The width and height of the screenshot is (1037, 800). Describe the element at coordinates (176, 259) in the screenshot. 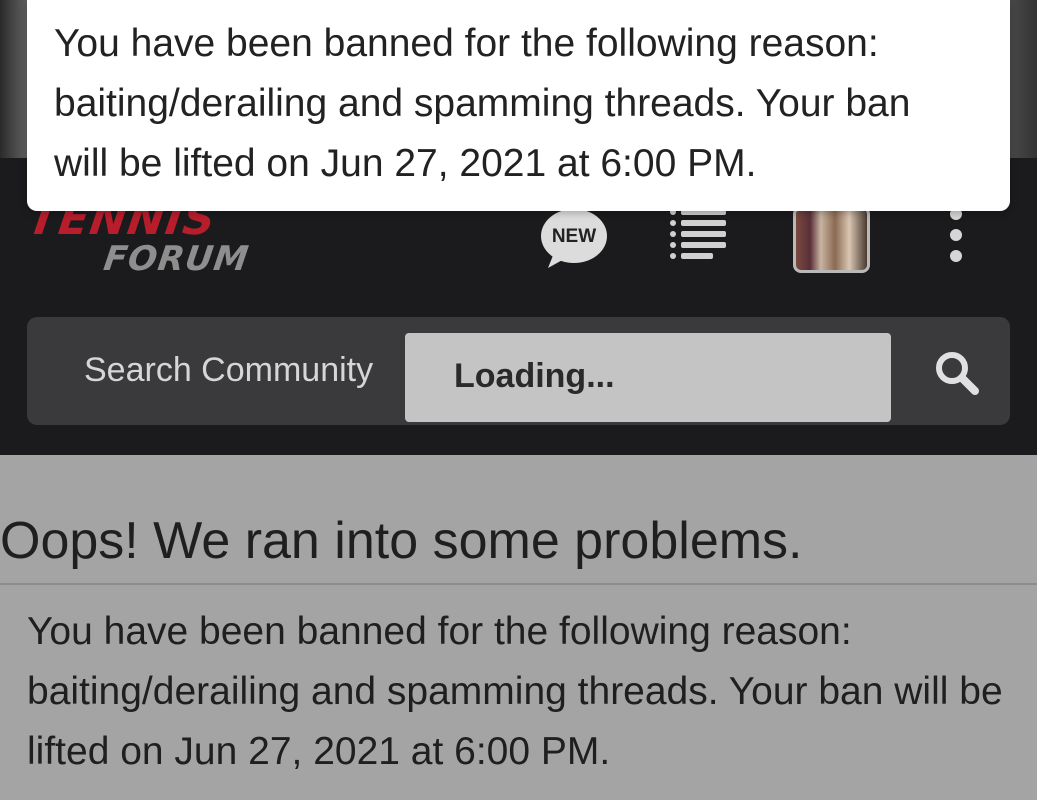

I see `logo-forum-text: FORUM` at that location.